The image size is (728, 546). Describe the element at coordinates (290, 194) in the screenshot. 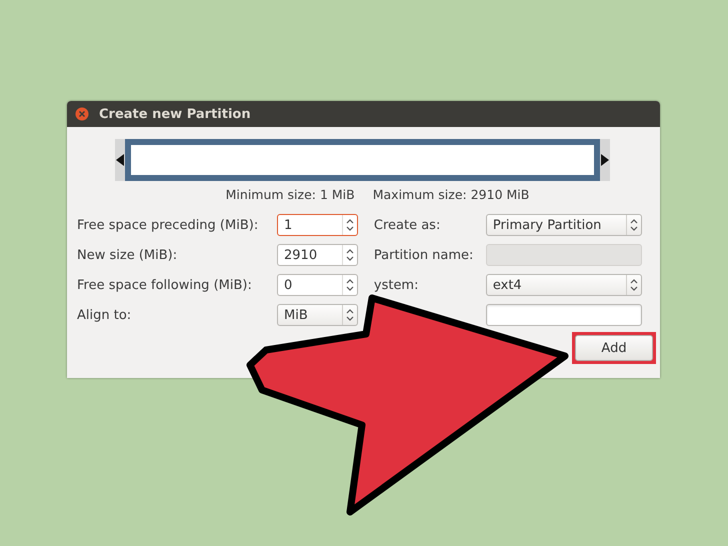

I see `minimum-size-label: Minimum size: 1 MiB` at that location.